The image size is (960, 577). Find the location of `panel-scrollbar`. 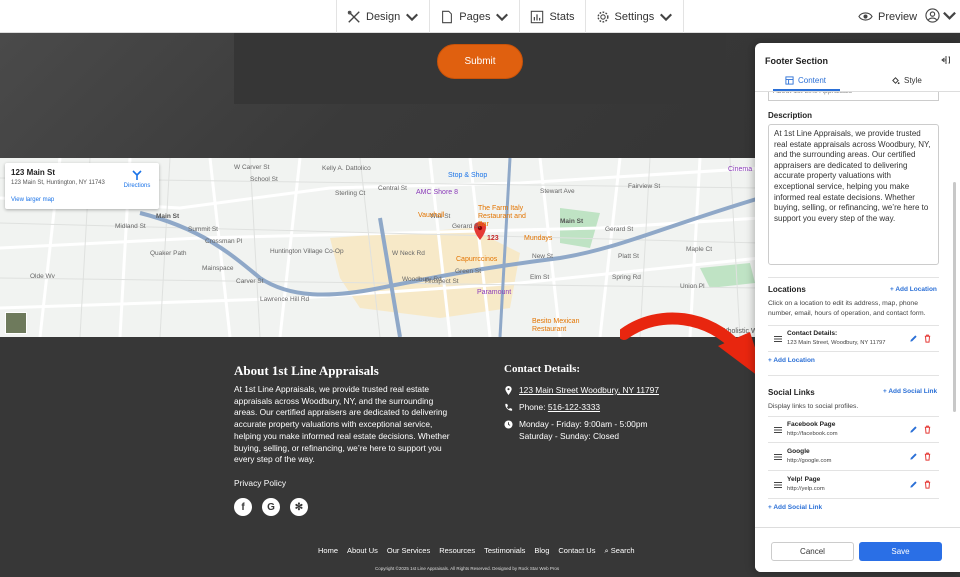

panel-scrollbar is located at coordinates (954, 297).